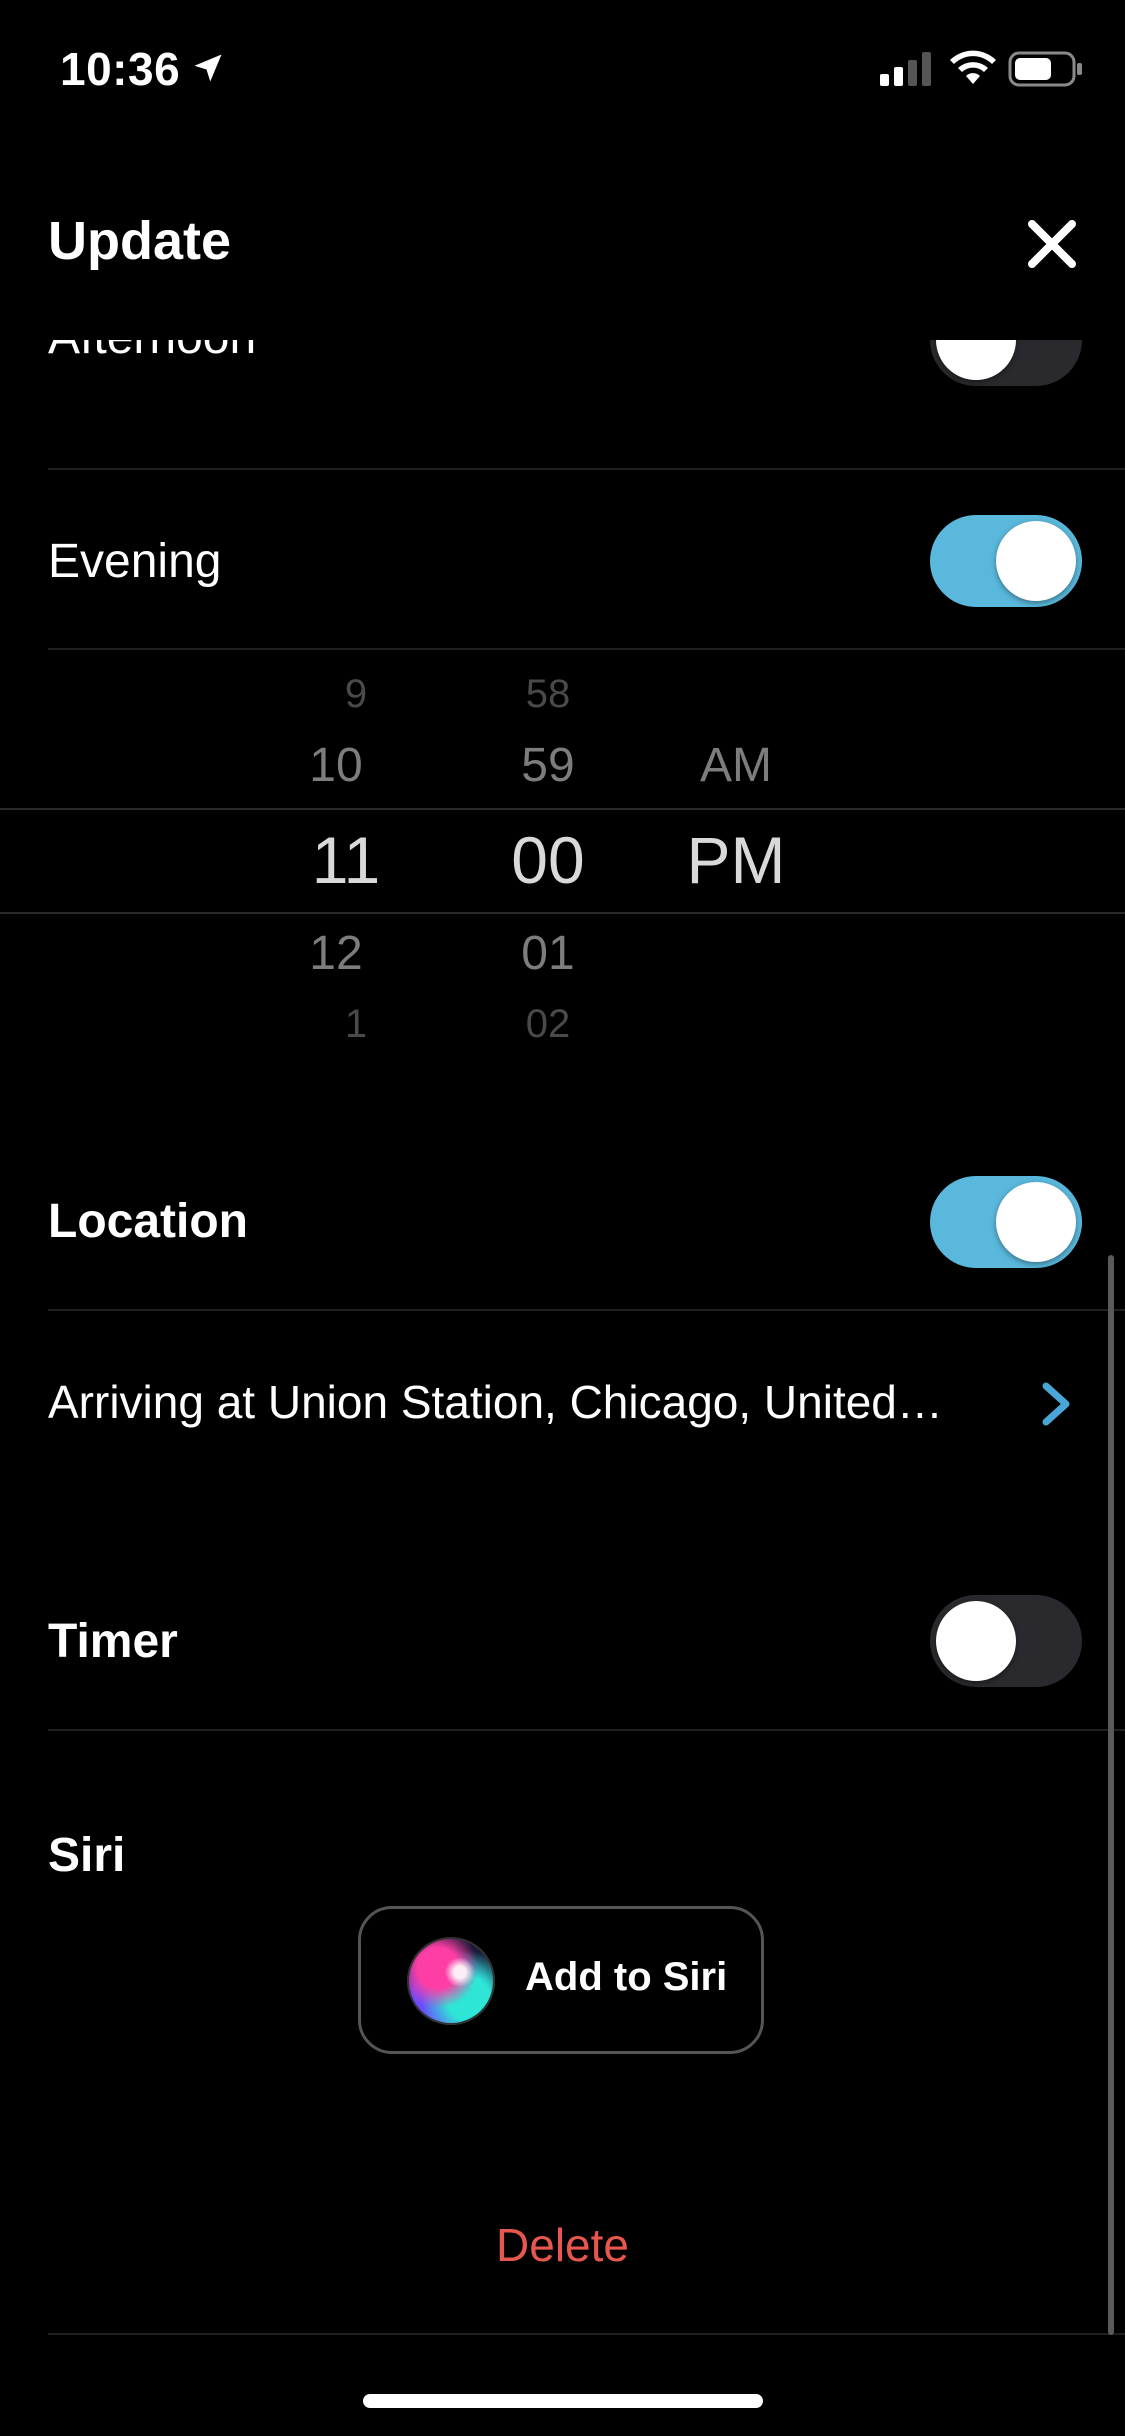  Describe the element at coordinates (1111, 1795) in the screenshot. I see `scrollbar` at that location.